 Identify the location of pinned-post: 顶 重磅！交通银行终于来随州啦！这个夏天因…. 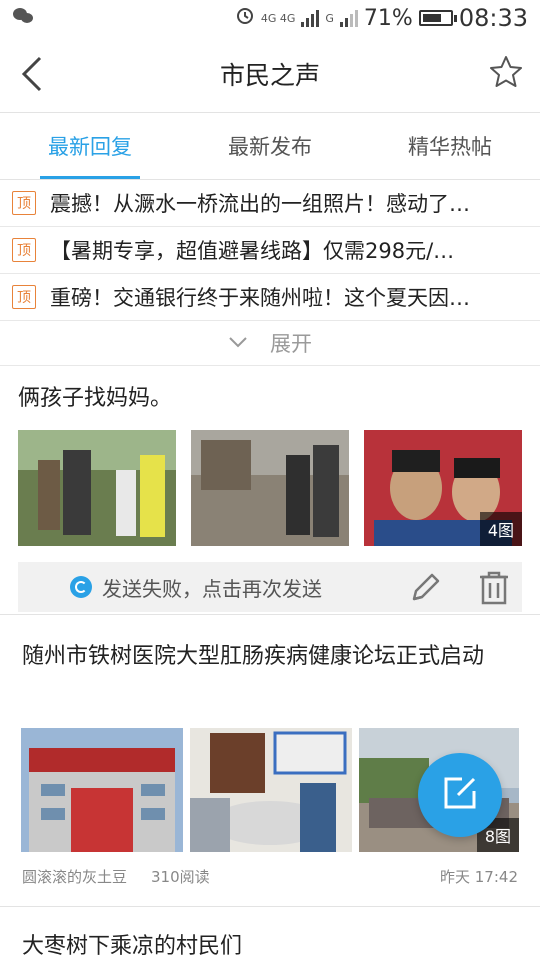
(270, 297).